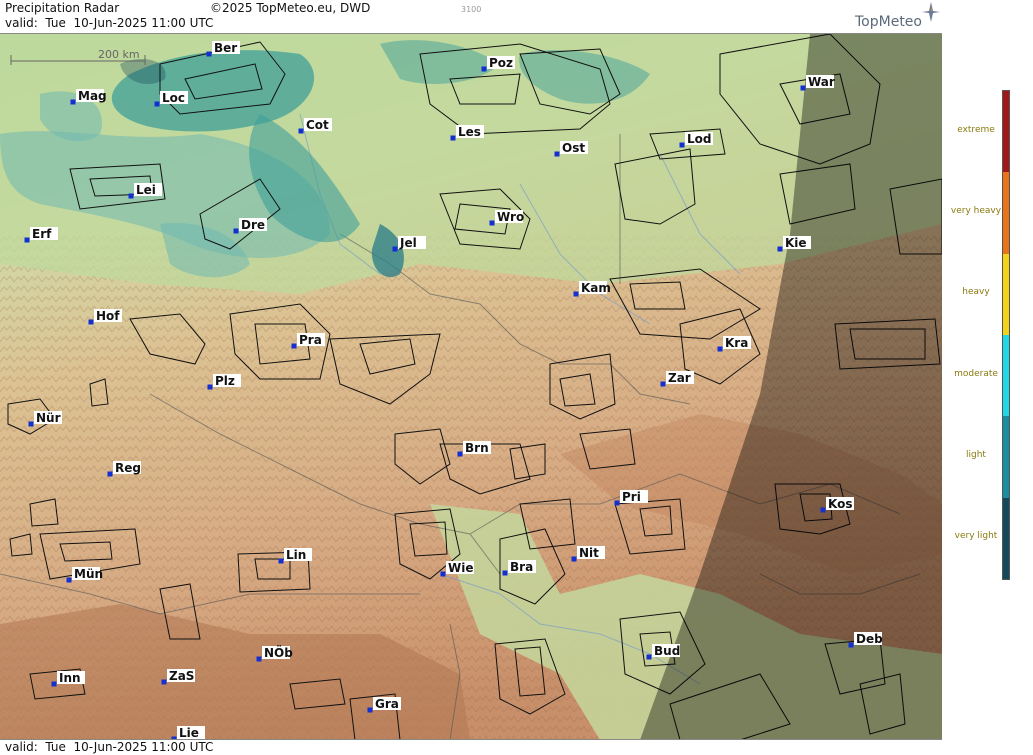  What do you see at coordinates (573, 148) in the screenshot?
I see `city-label: Ost` at bounding box center [573, 148].